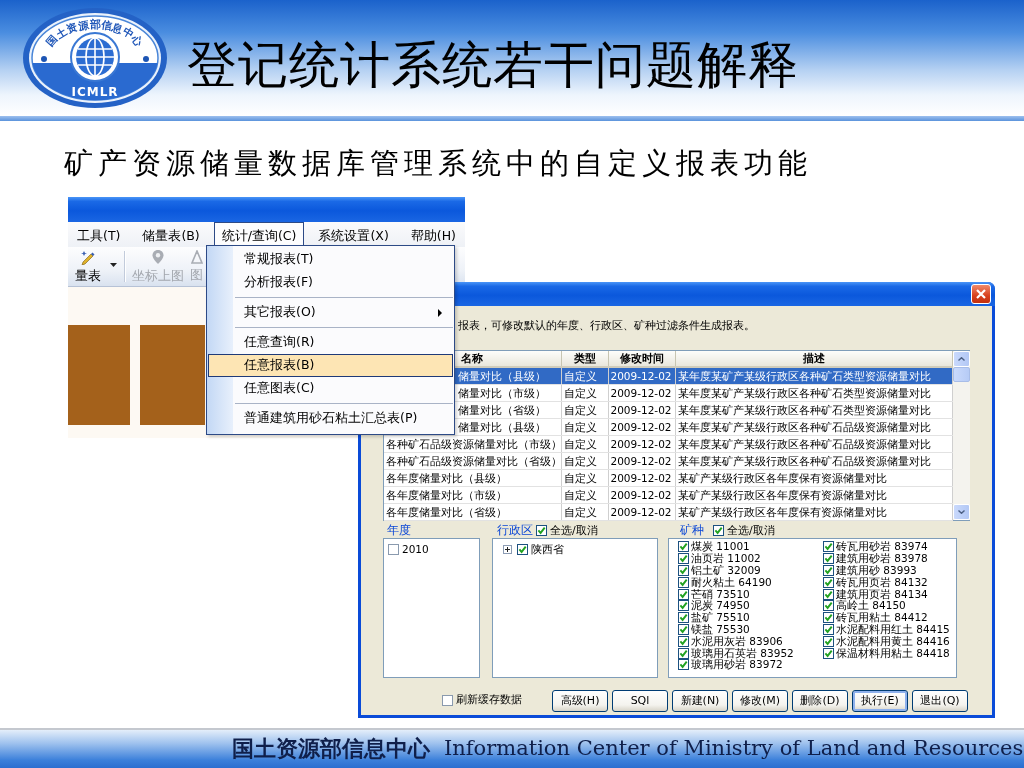 The height and width of the screenshot is (768, 1024). I want to click on table-cell-text: 各年度储量对比（省级）, so click(446, 512).